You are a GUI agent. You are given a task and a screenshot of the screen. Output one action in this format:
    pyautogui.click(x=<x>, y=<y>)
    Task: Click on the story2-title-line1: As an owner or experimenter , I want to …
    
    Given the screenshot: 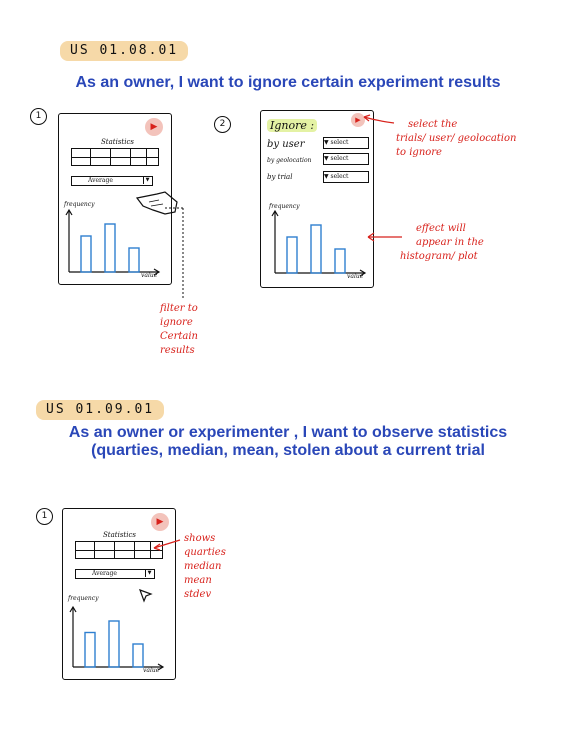 What is the action you would take?
    pyautogui.click(x=288, y=432)
    